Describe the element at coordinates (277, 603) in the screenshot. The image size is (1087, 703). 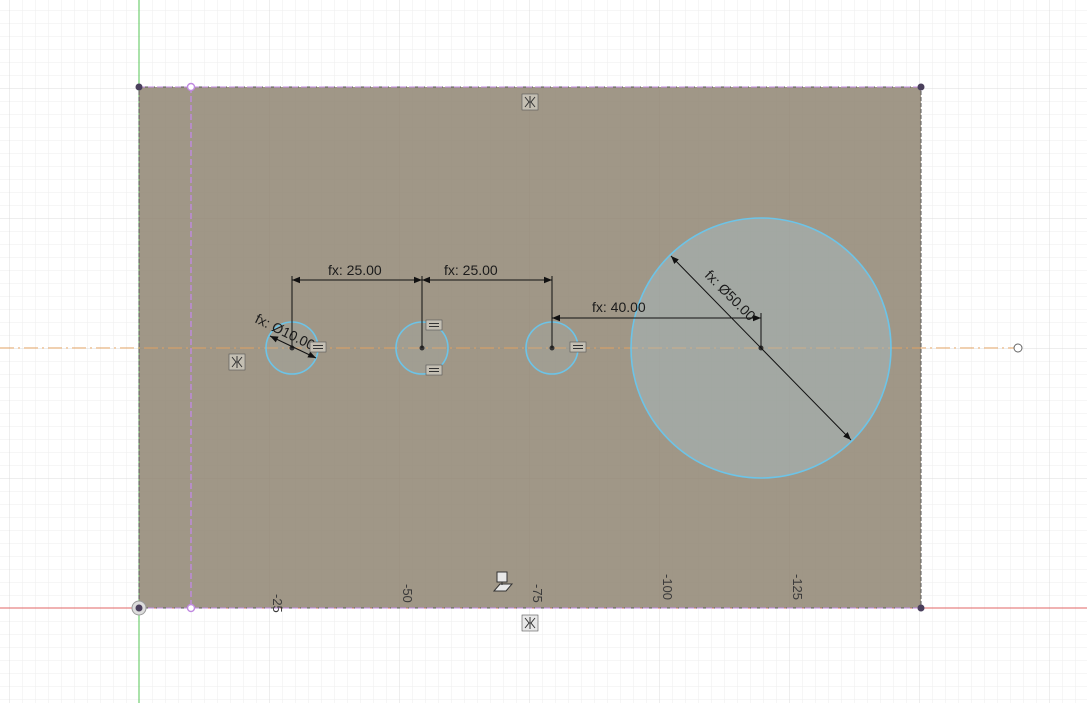
I see `ruler-label: -25` at that location.